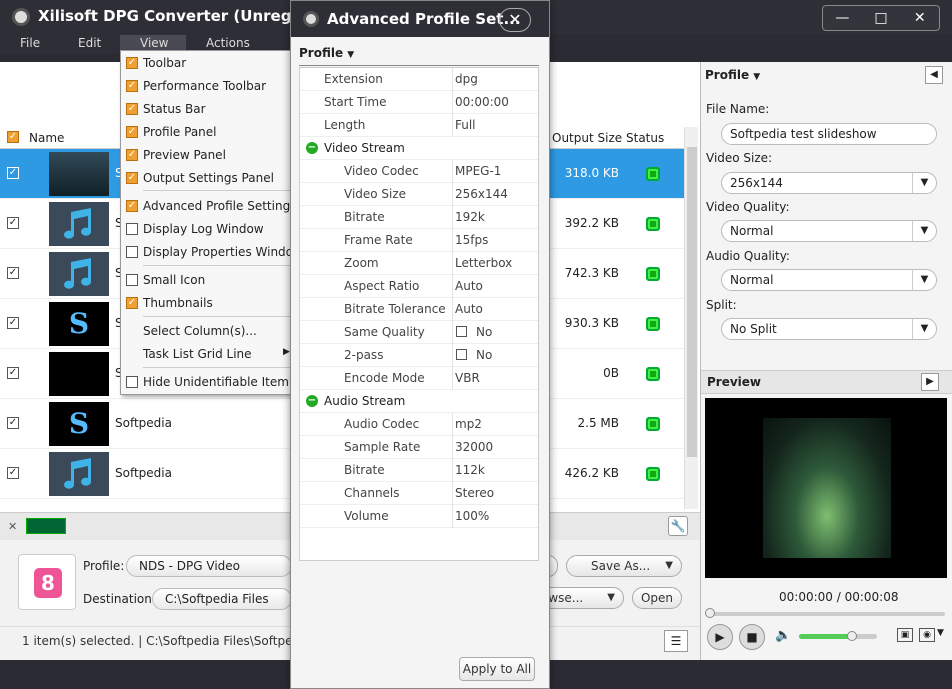 The image size is (952, 689). What do you see at coordinates (212, 252) in the screenshot?
I see `menu-item-display-properties-window: Display Properties Window` at bounding box center [212, 252].